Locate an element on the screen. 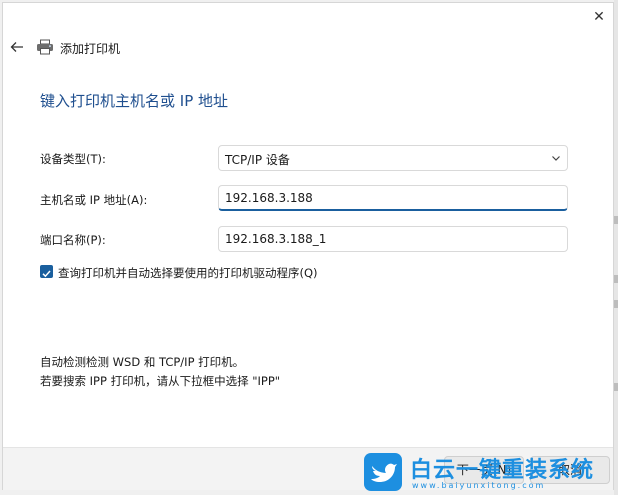 The width and height of the screenshot is (618, 495). auto-driver-checkbox is located at coordinates (46, 271).